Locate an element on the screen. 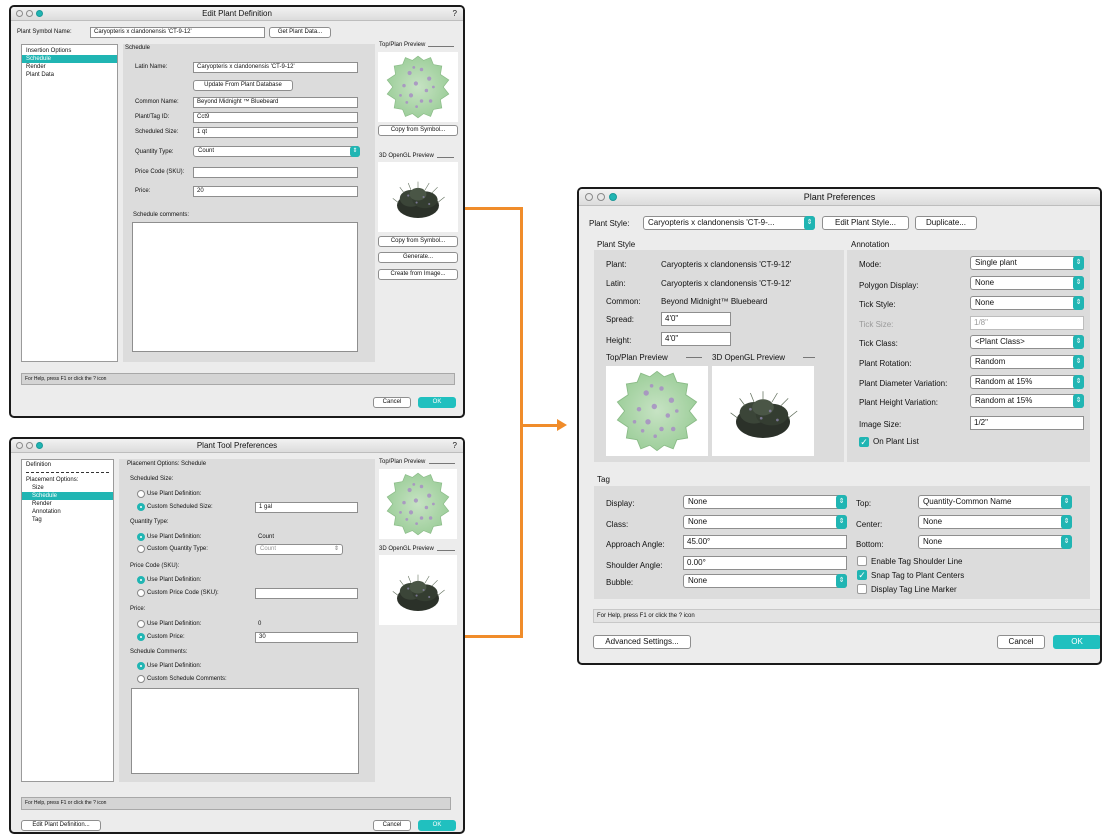  scheduled-size-field: 1 qt is located at coordinates (275, 132).